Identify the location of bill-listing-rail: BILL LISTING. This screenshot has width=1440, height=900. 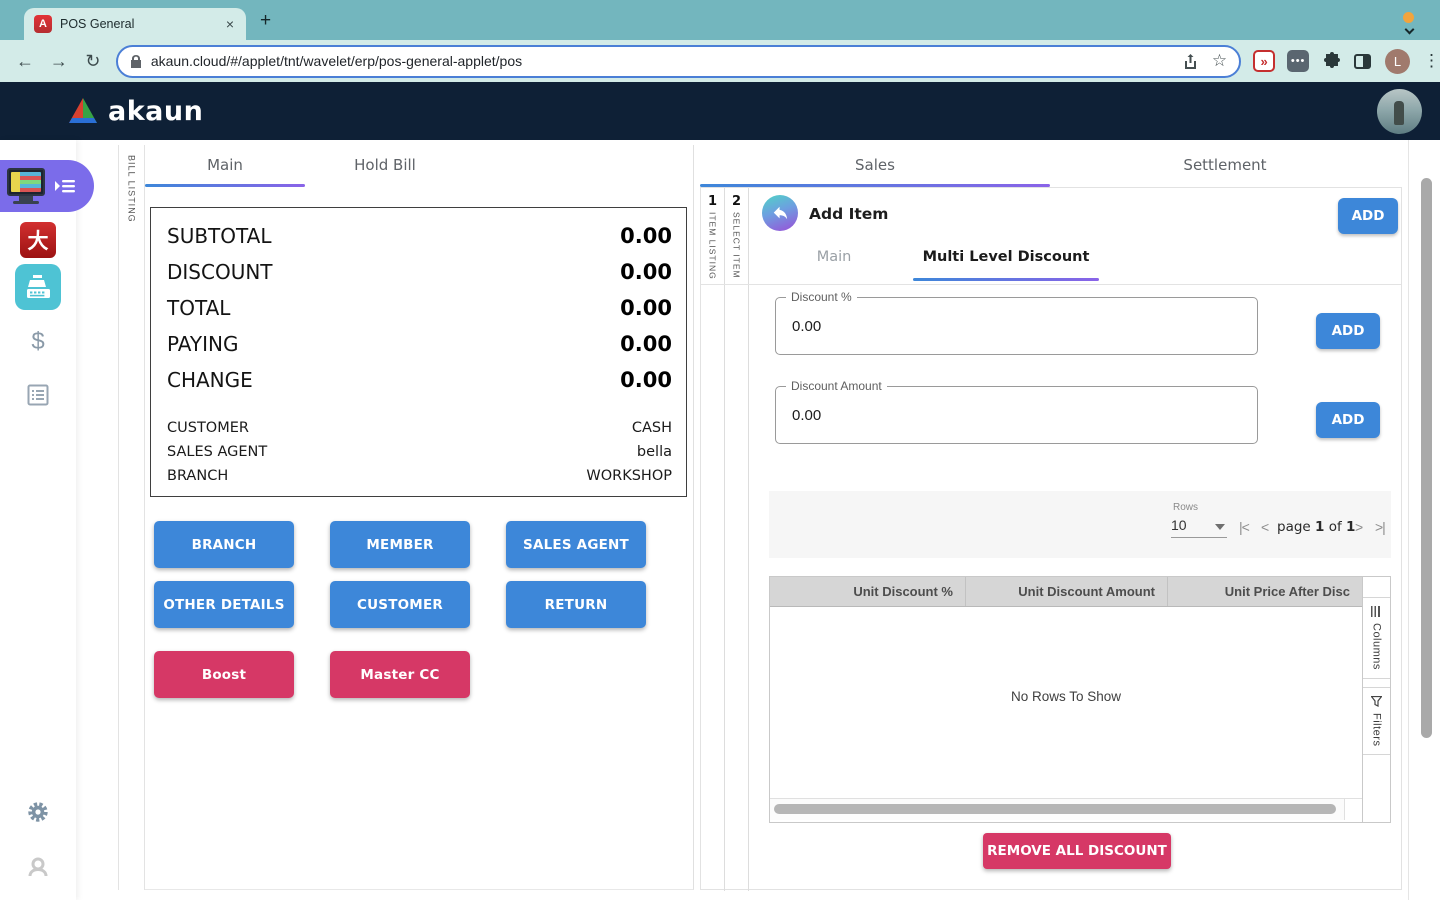
(131, 517).